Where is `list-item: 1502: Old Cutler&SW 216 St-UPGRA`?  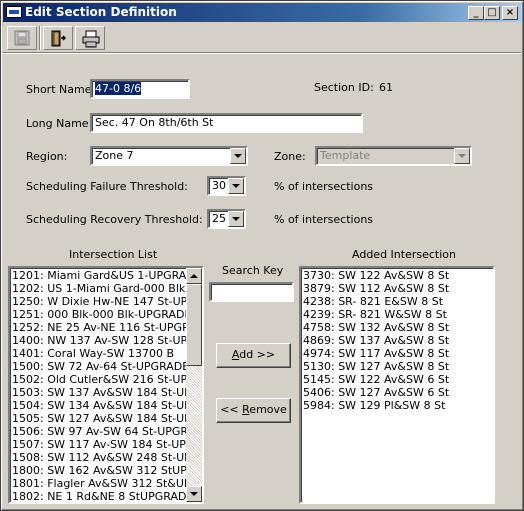
list-item: 1502: Old Cutler&SW 216 St-UPGRA is located at coordinates (98, 379).